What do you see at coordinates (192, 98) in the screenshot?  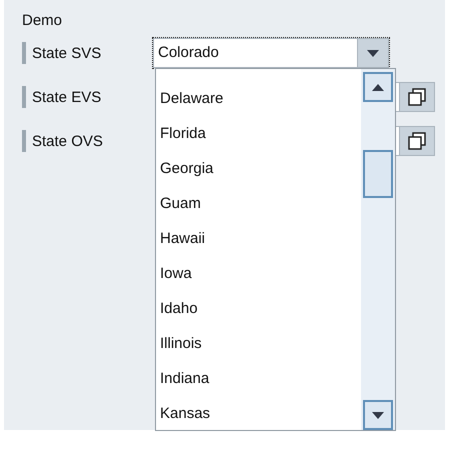 I see `list-option: Delaware` at bounding box center [192, 98].